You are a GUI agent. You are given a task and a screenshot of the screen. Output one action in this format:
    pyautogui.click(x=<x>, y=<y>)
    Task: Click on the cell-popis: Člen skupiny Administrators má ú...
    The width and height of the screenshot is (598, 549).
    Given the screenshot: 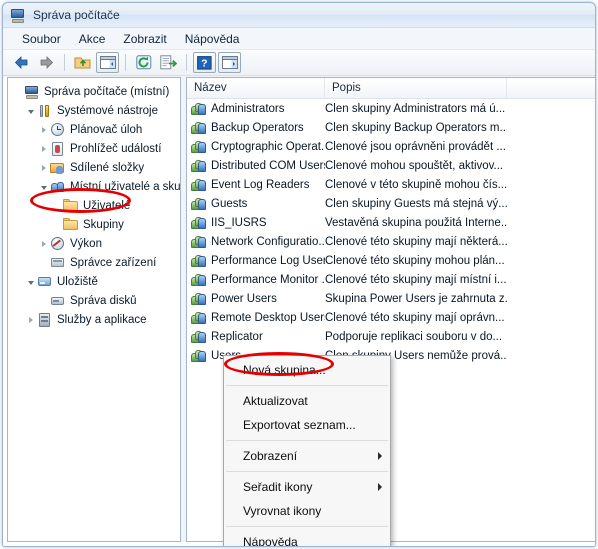 What is the action you would take?
    pyautogui.click(x=415, y=108)
    